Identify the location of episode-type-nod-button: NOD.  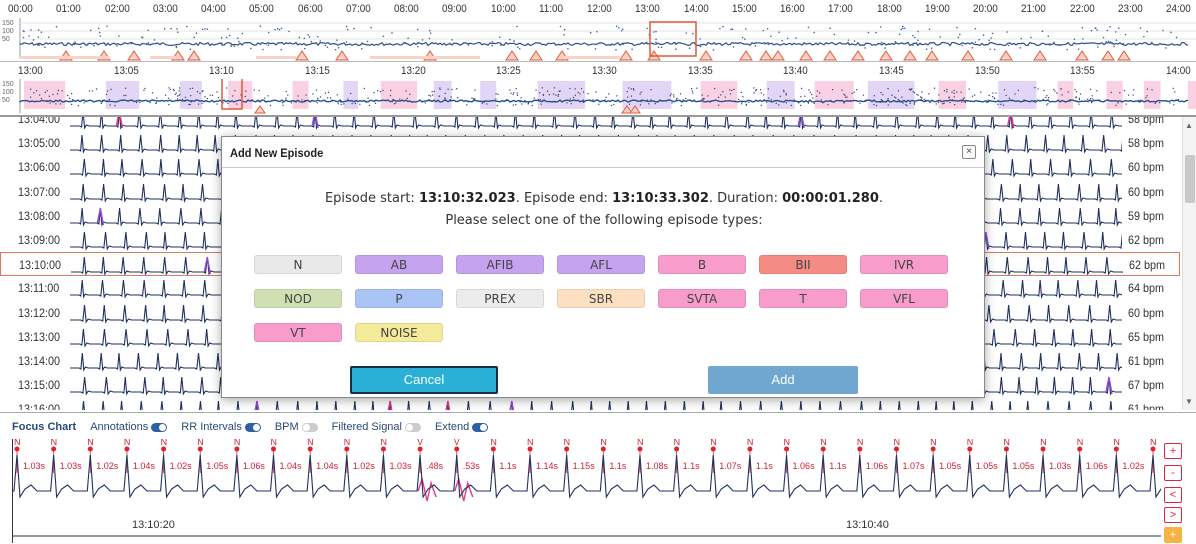
(298, 298).